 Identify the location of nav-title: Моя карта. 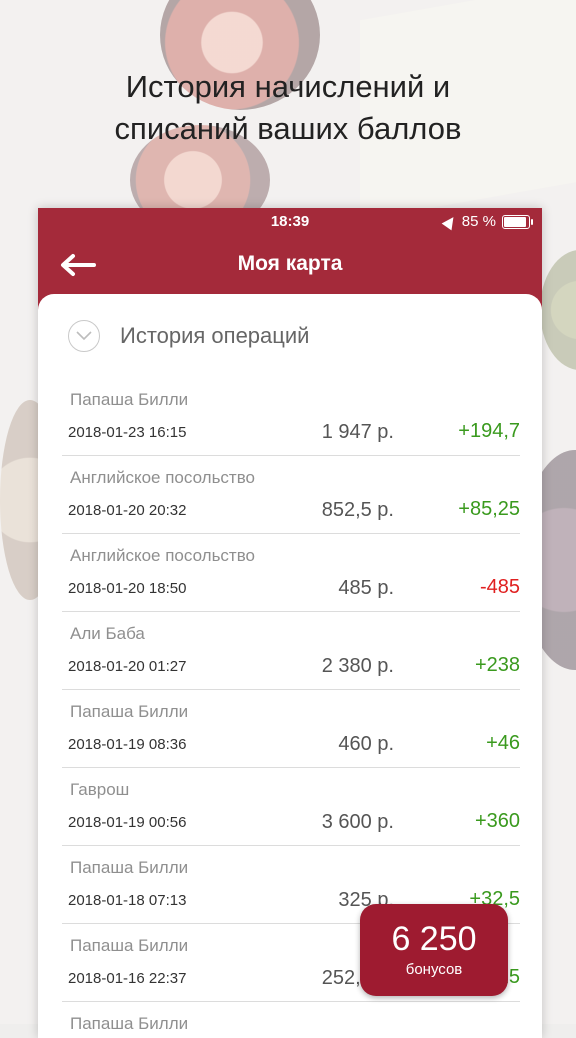
(290, 263).